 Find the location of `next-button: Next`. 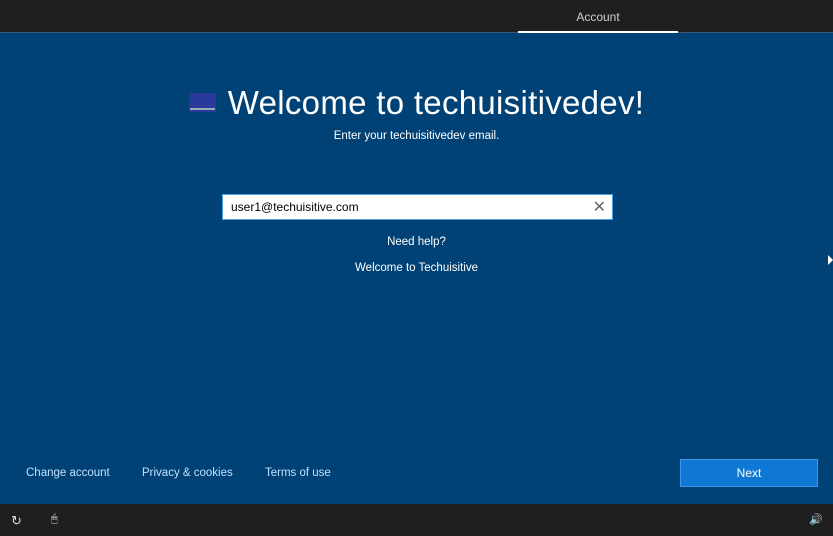

next-button: Next is located at coordinates (749, 473).